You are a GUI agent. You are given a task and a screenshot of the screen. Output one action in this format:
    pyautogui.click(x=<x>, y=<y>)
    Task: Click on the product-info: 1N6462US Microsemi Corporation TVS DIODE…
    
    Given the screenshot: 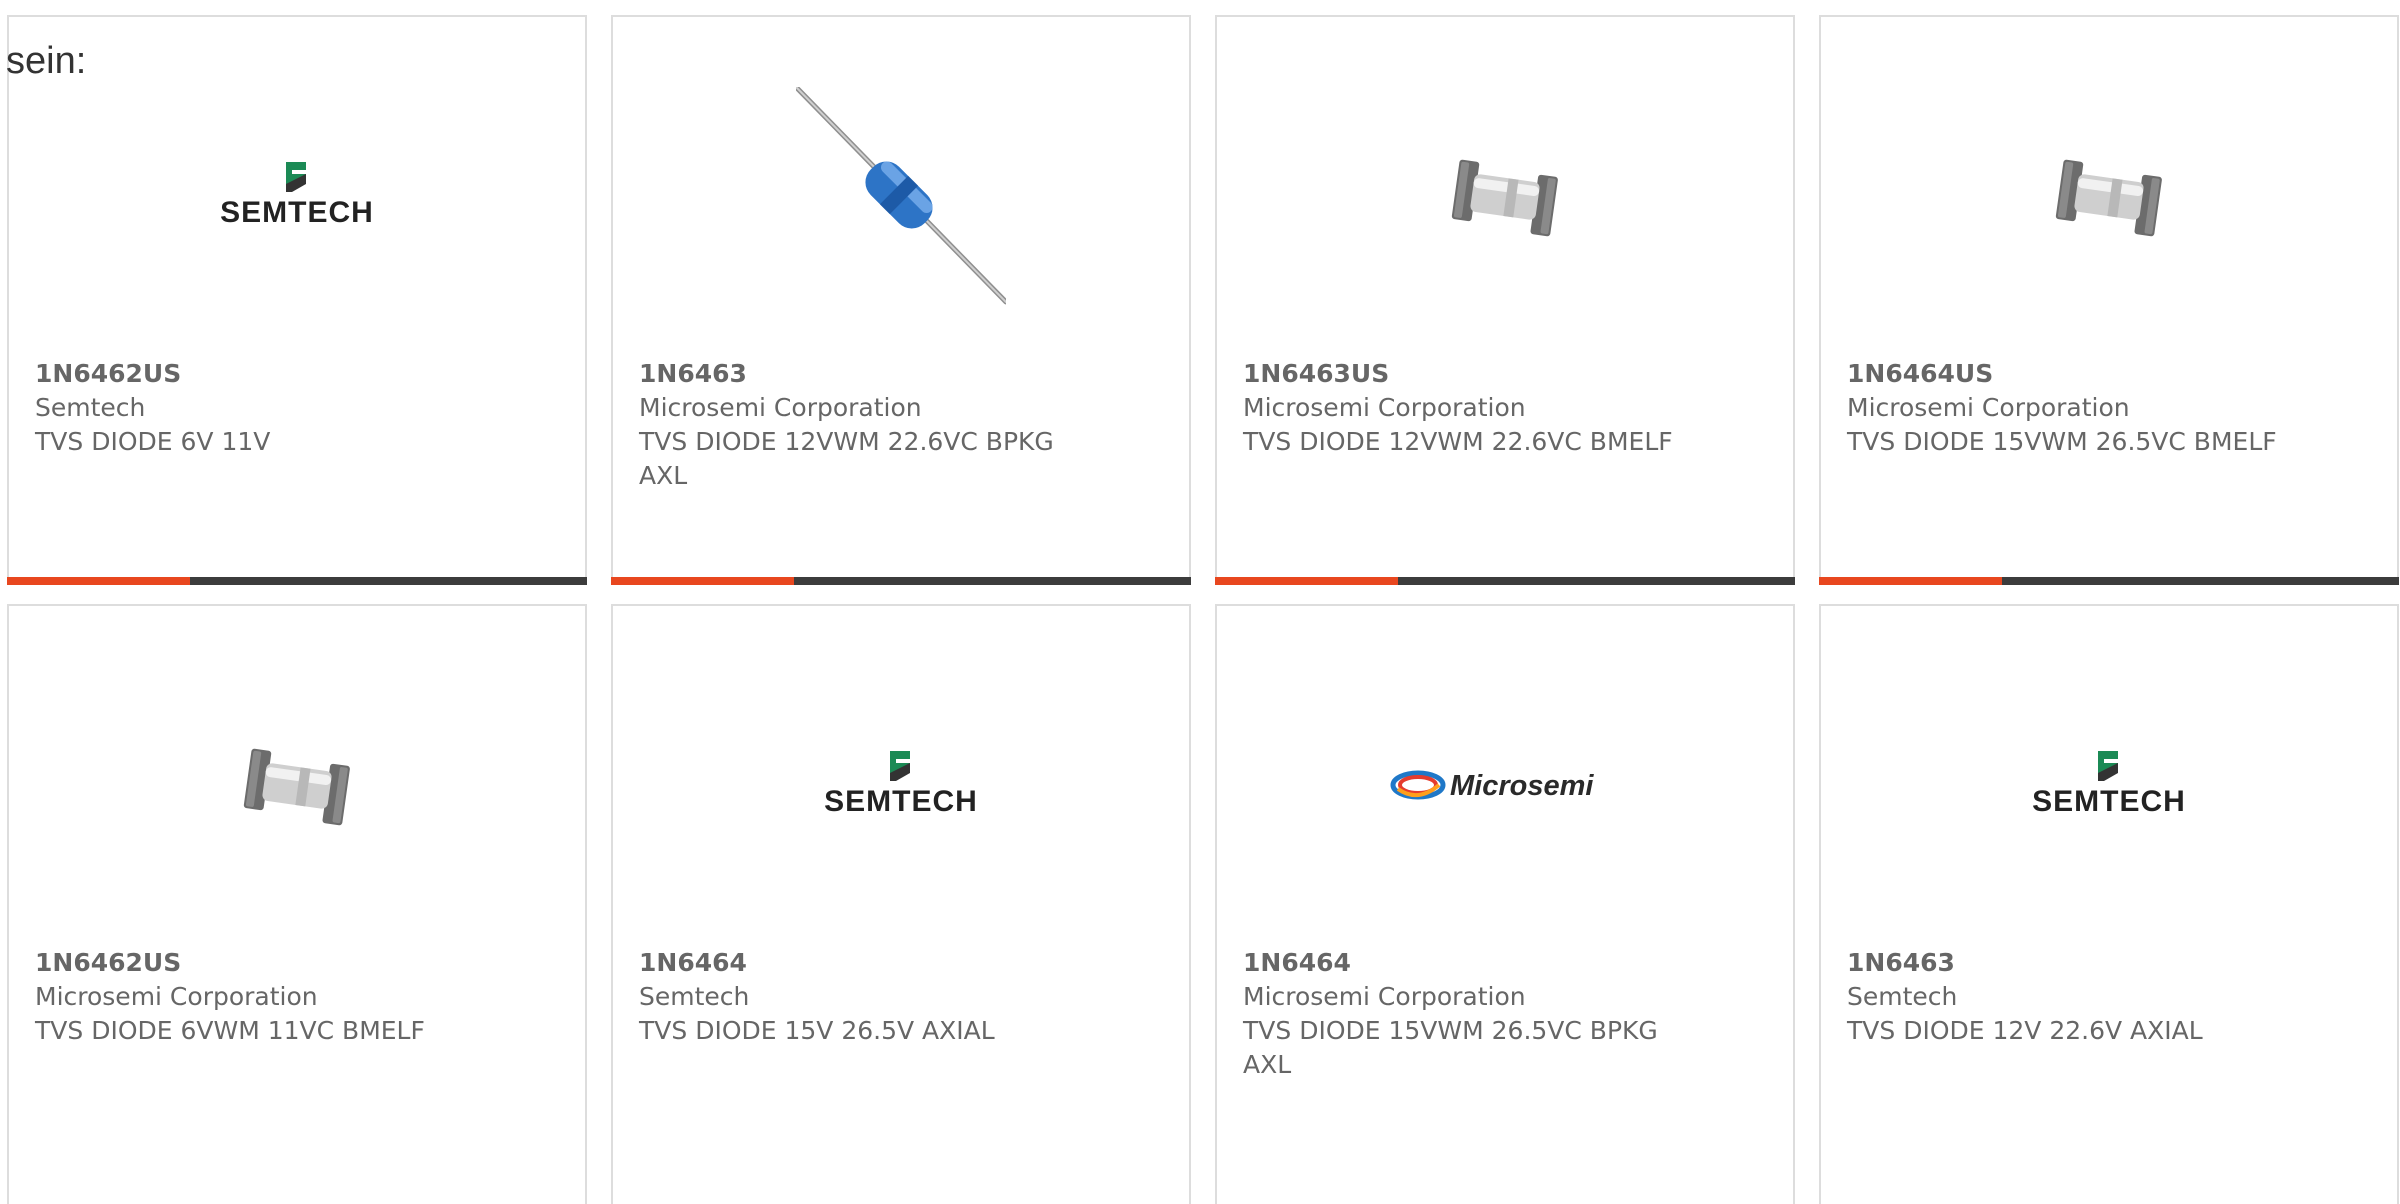 What is the action you would take?
    pyautogui.click(x=270, y=997)
    